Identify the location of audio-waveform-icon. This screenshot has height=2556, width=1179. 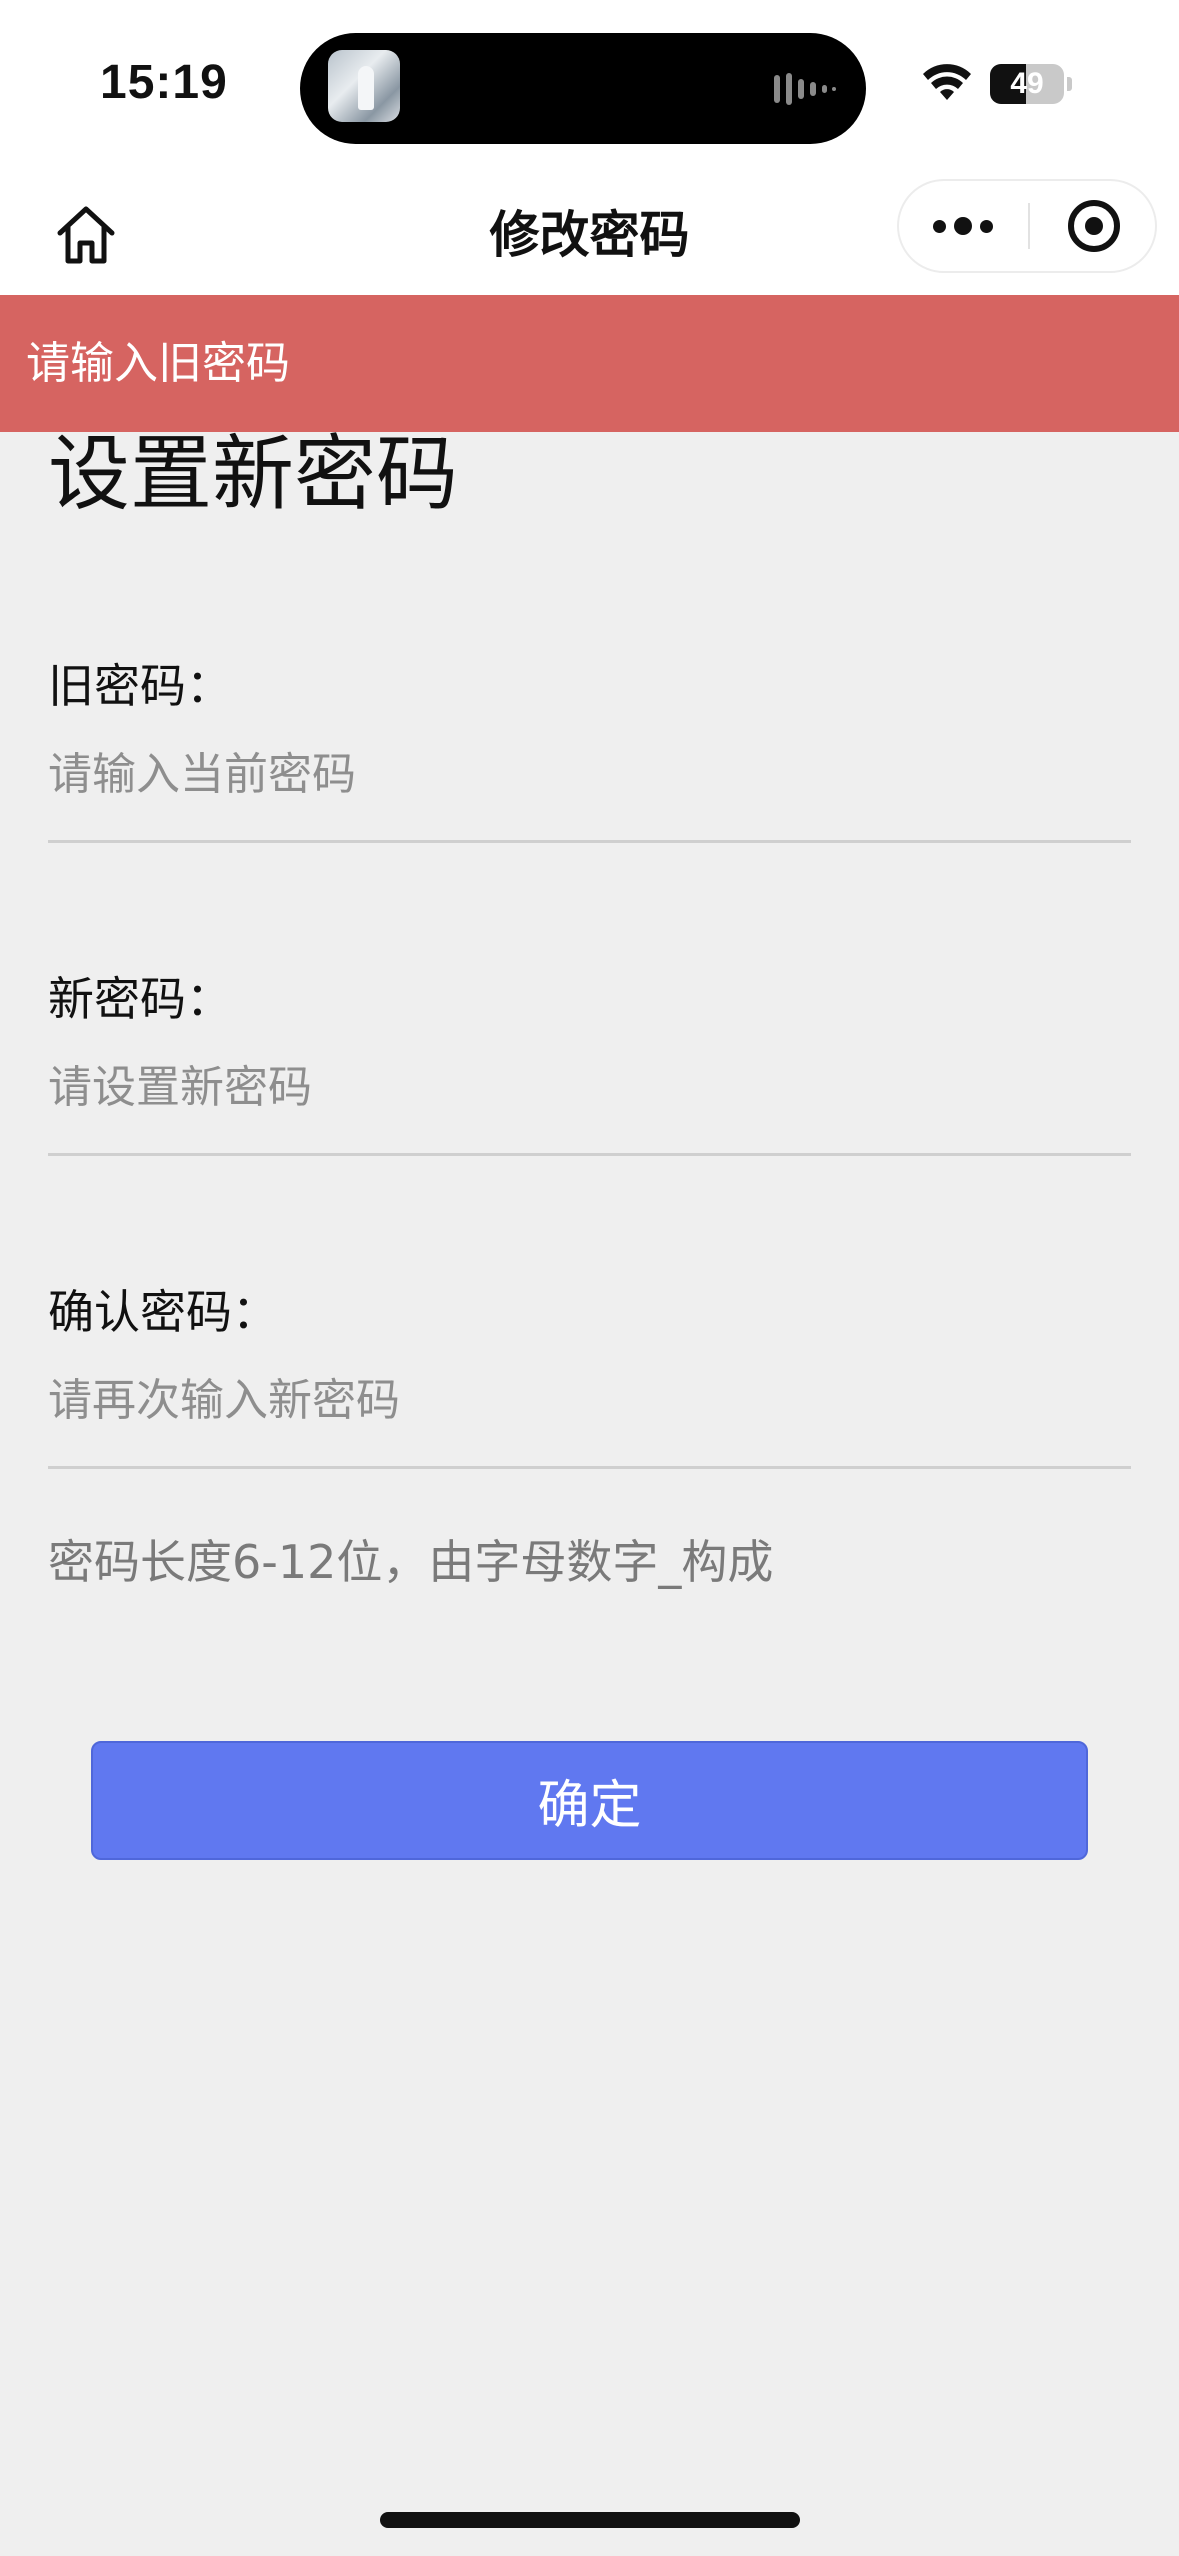
(805, 89).